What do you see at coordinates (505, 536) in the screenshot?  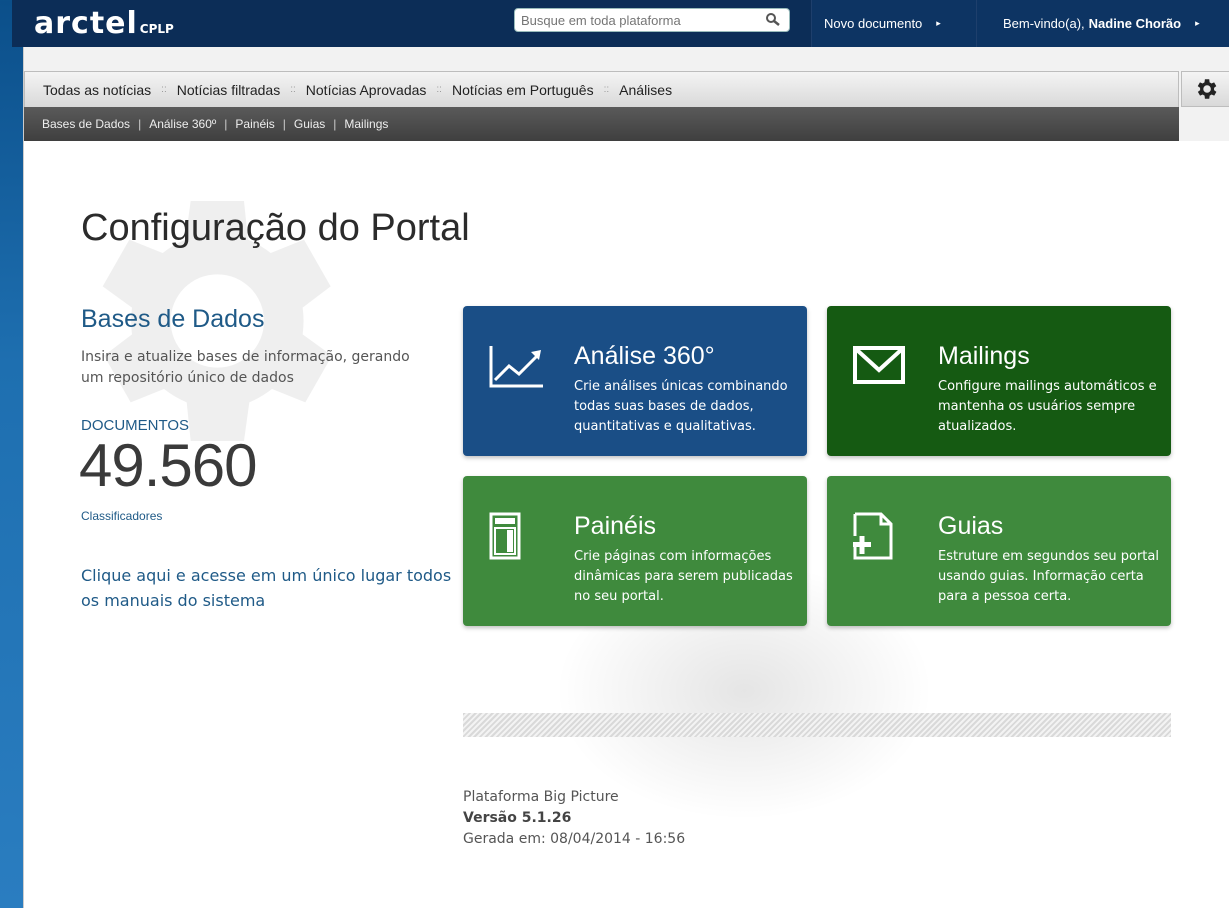 I see `panel-layout-icon` at bounding box center [505, 536].